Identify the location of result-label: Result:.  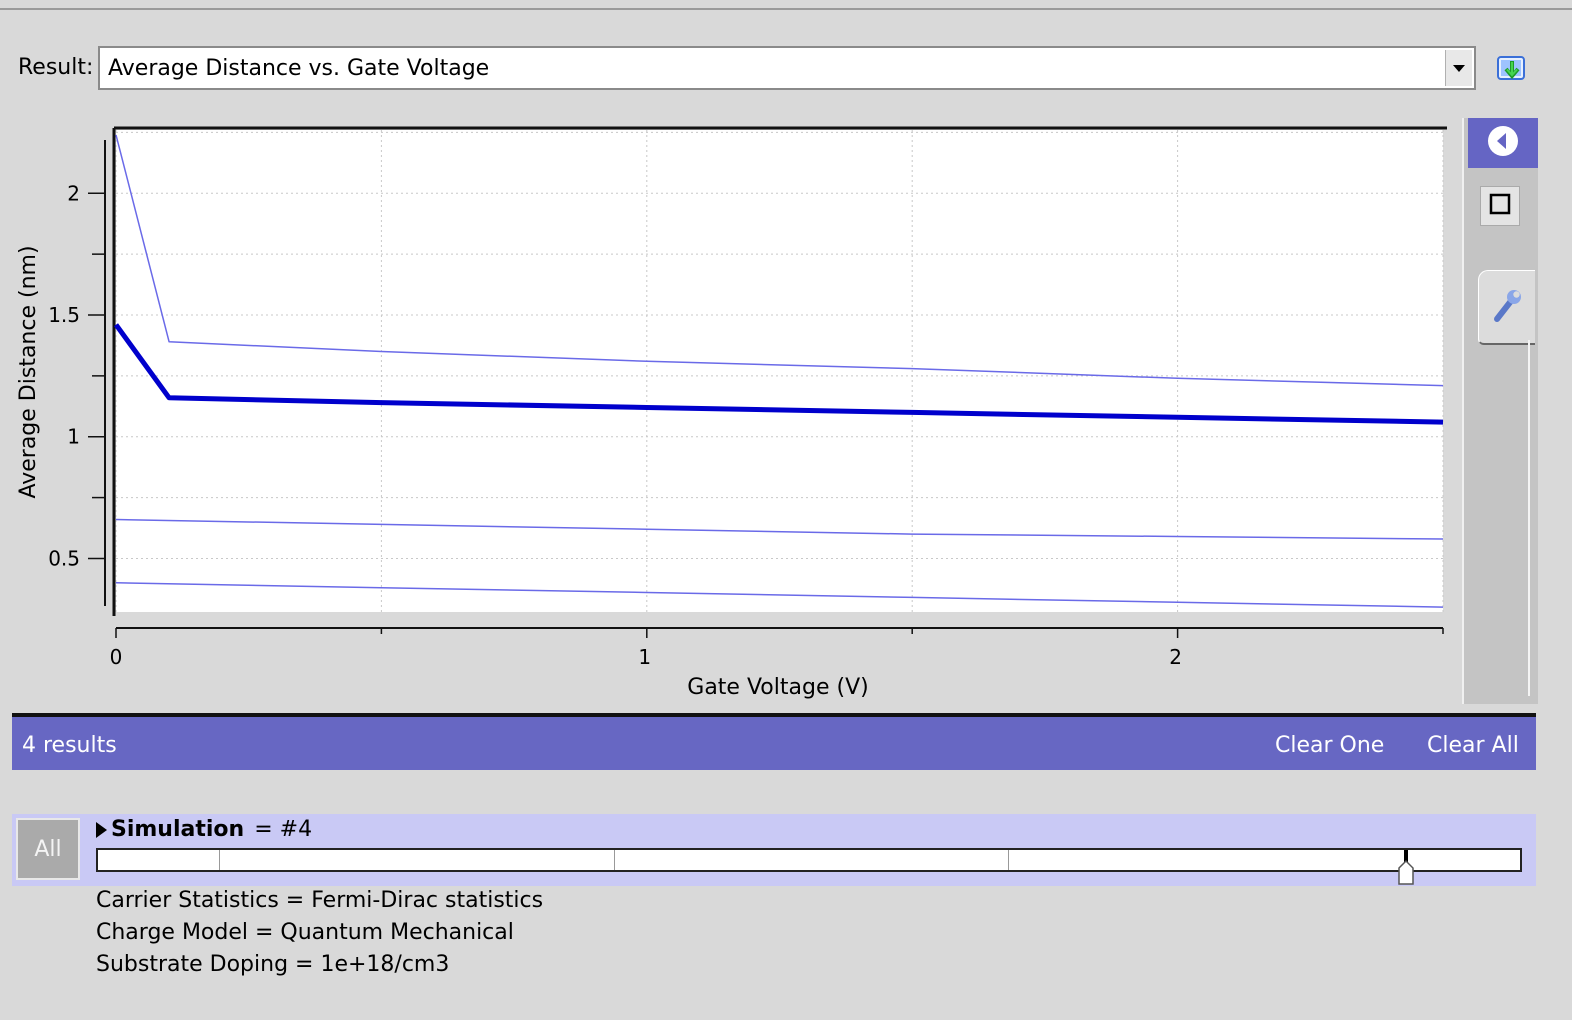
(56, 67).